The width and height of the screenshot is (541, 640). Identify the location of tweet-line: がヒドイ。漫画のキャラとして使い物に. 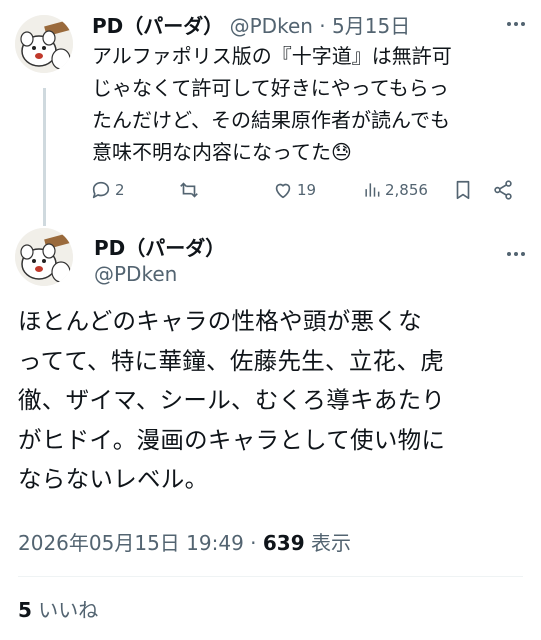
(232, 439).